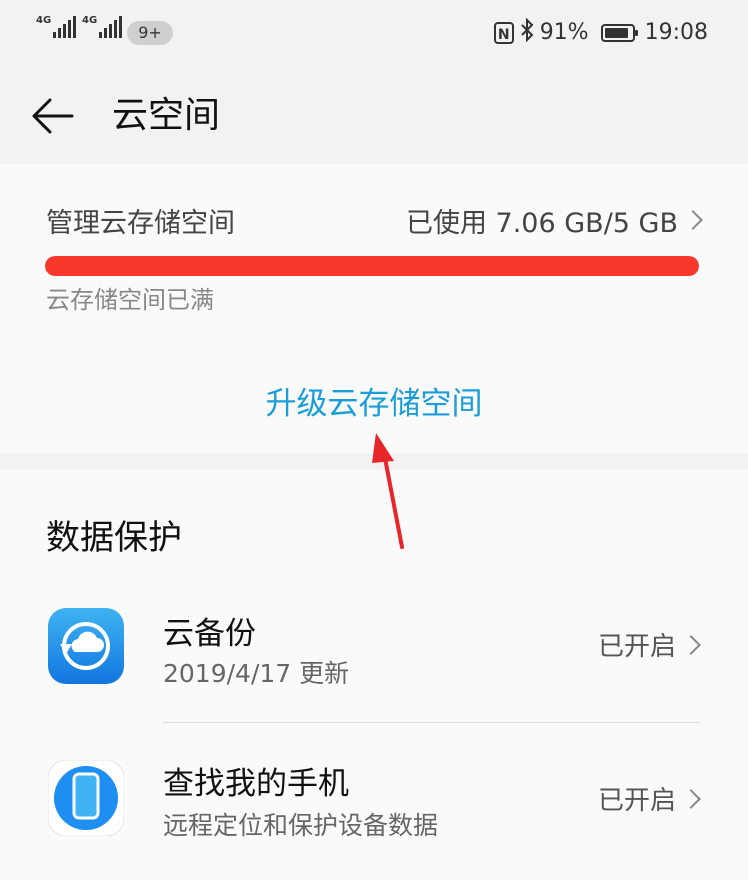 The image size is (748, 880). What do you see at coordinates (616, 32) in the screenshot?
I see `battery-fill` at bounding box center [616, 32].